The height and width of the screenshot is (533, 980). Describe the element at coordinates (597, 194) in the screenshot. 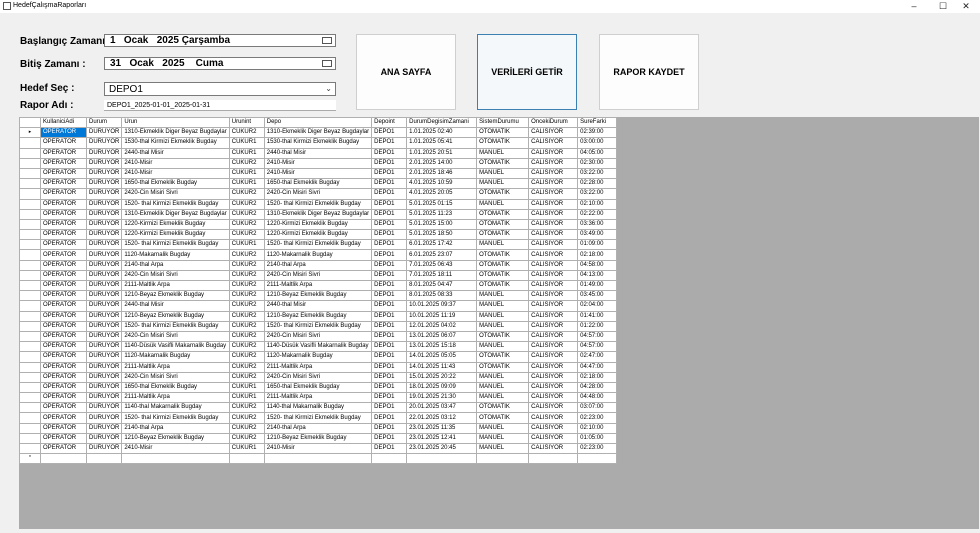

I see `grid-cell: 03:22:00` at that location.